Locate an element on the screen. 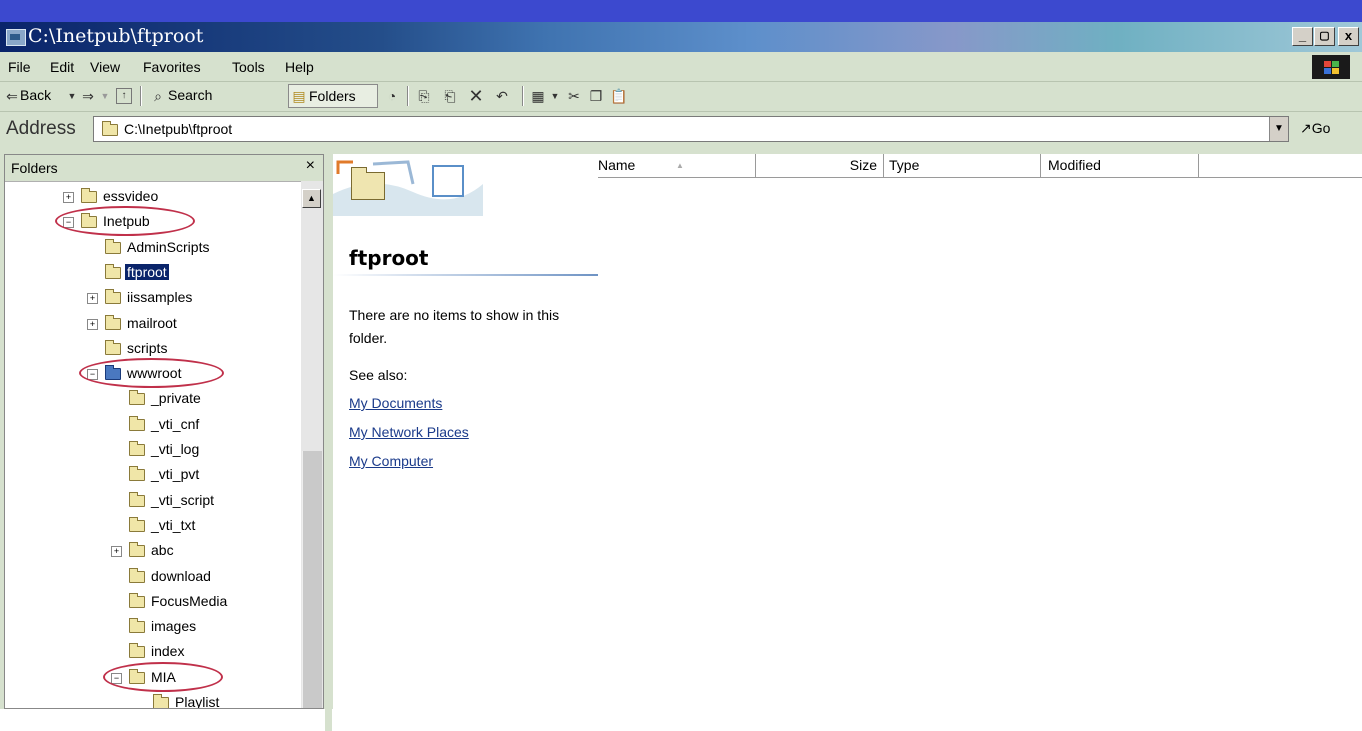  folder-large-icon is located at coordinates (368, 183).